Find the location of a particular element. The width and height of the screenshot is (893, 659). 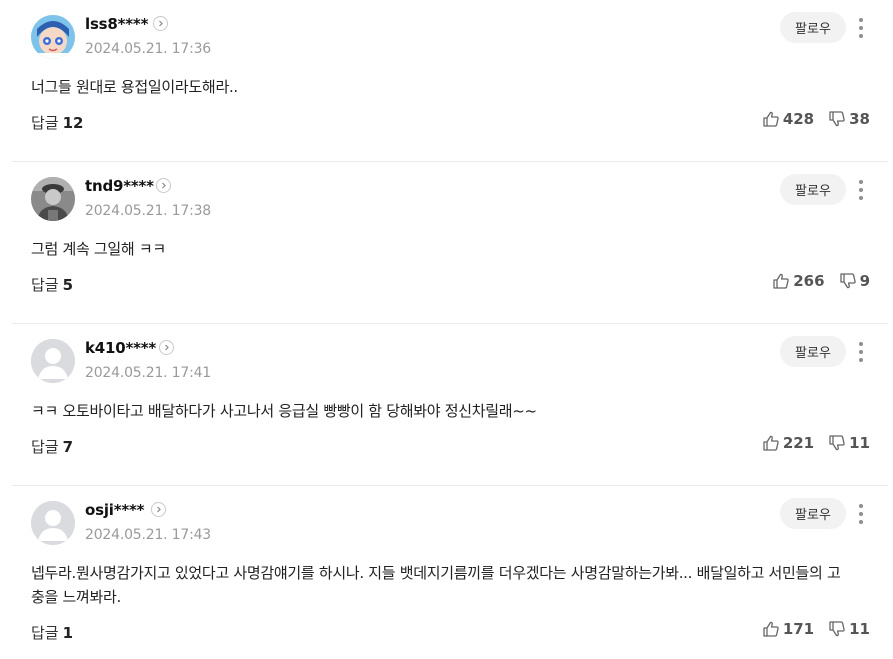

like-count: 428 is located at coordinates (798, 119).